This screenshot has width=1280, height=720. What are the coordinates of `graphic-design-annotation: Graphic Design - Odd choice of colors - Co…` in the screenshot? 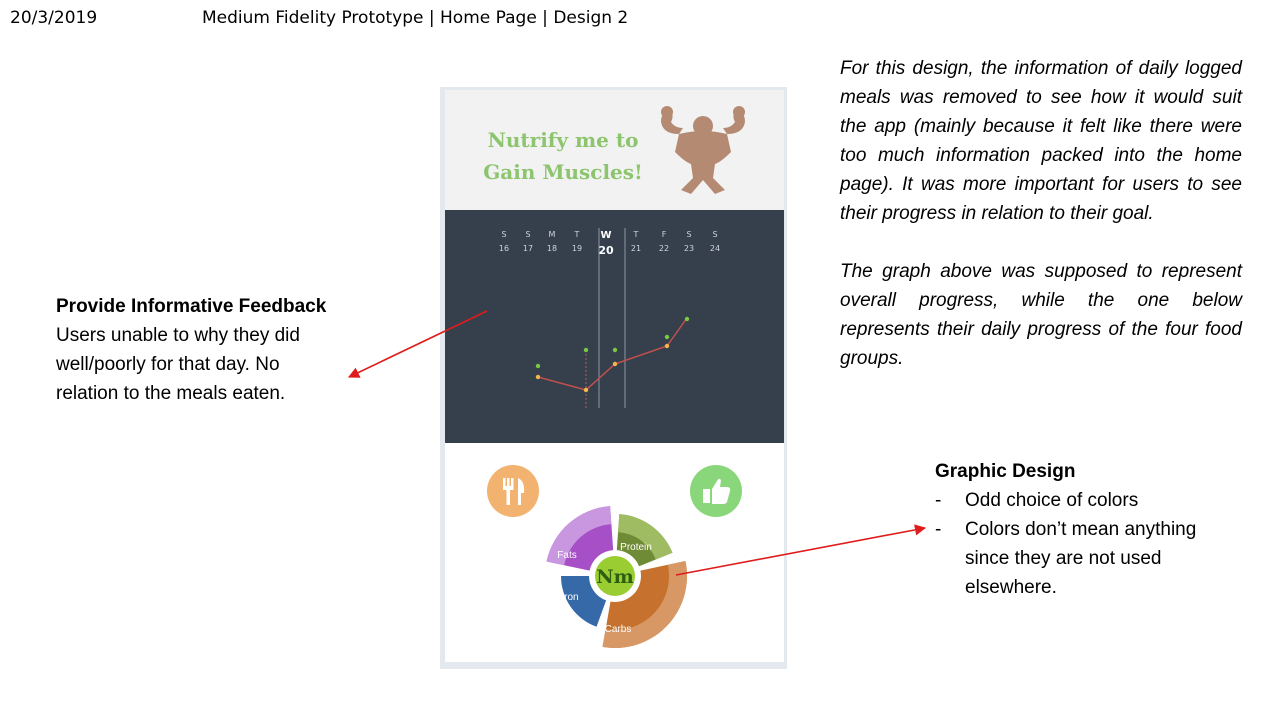 It's located at (1085, 529).